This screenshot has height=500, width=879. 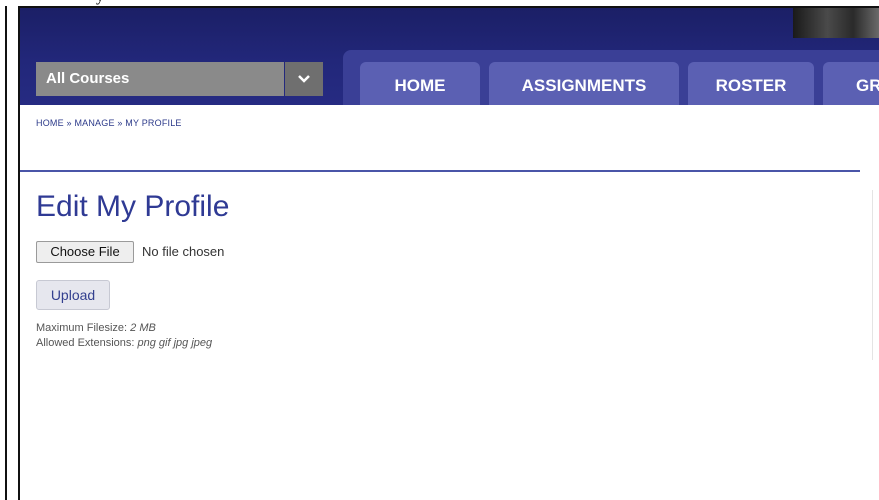 I want to click on allowed-extensions-value: png gif jpg jpeg, so click(x=175, y=343).